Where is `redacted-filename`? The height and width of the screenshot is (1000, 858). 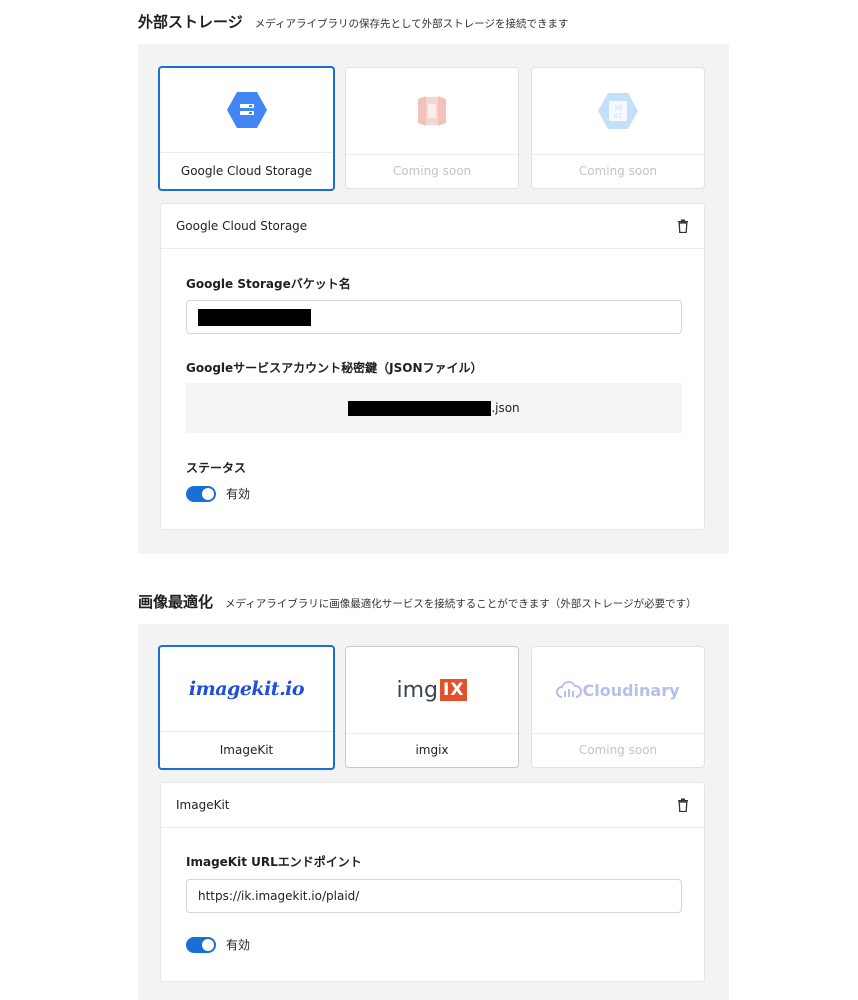
redacted-filename is located at coordinates (420, 408).